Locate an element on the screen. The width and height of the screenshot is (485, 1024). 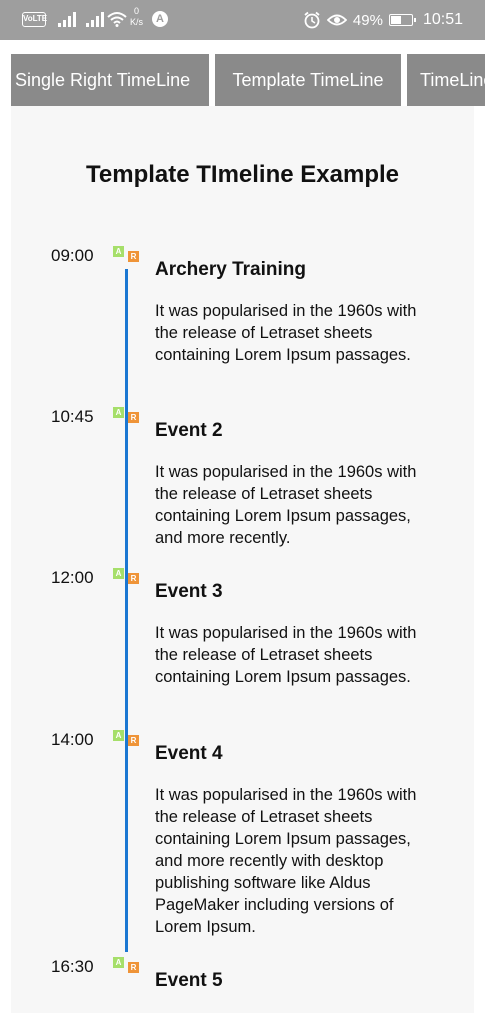
volte-icon: VoLTE is located at coordinates (34, 19).